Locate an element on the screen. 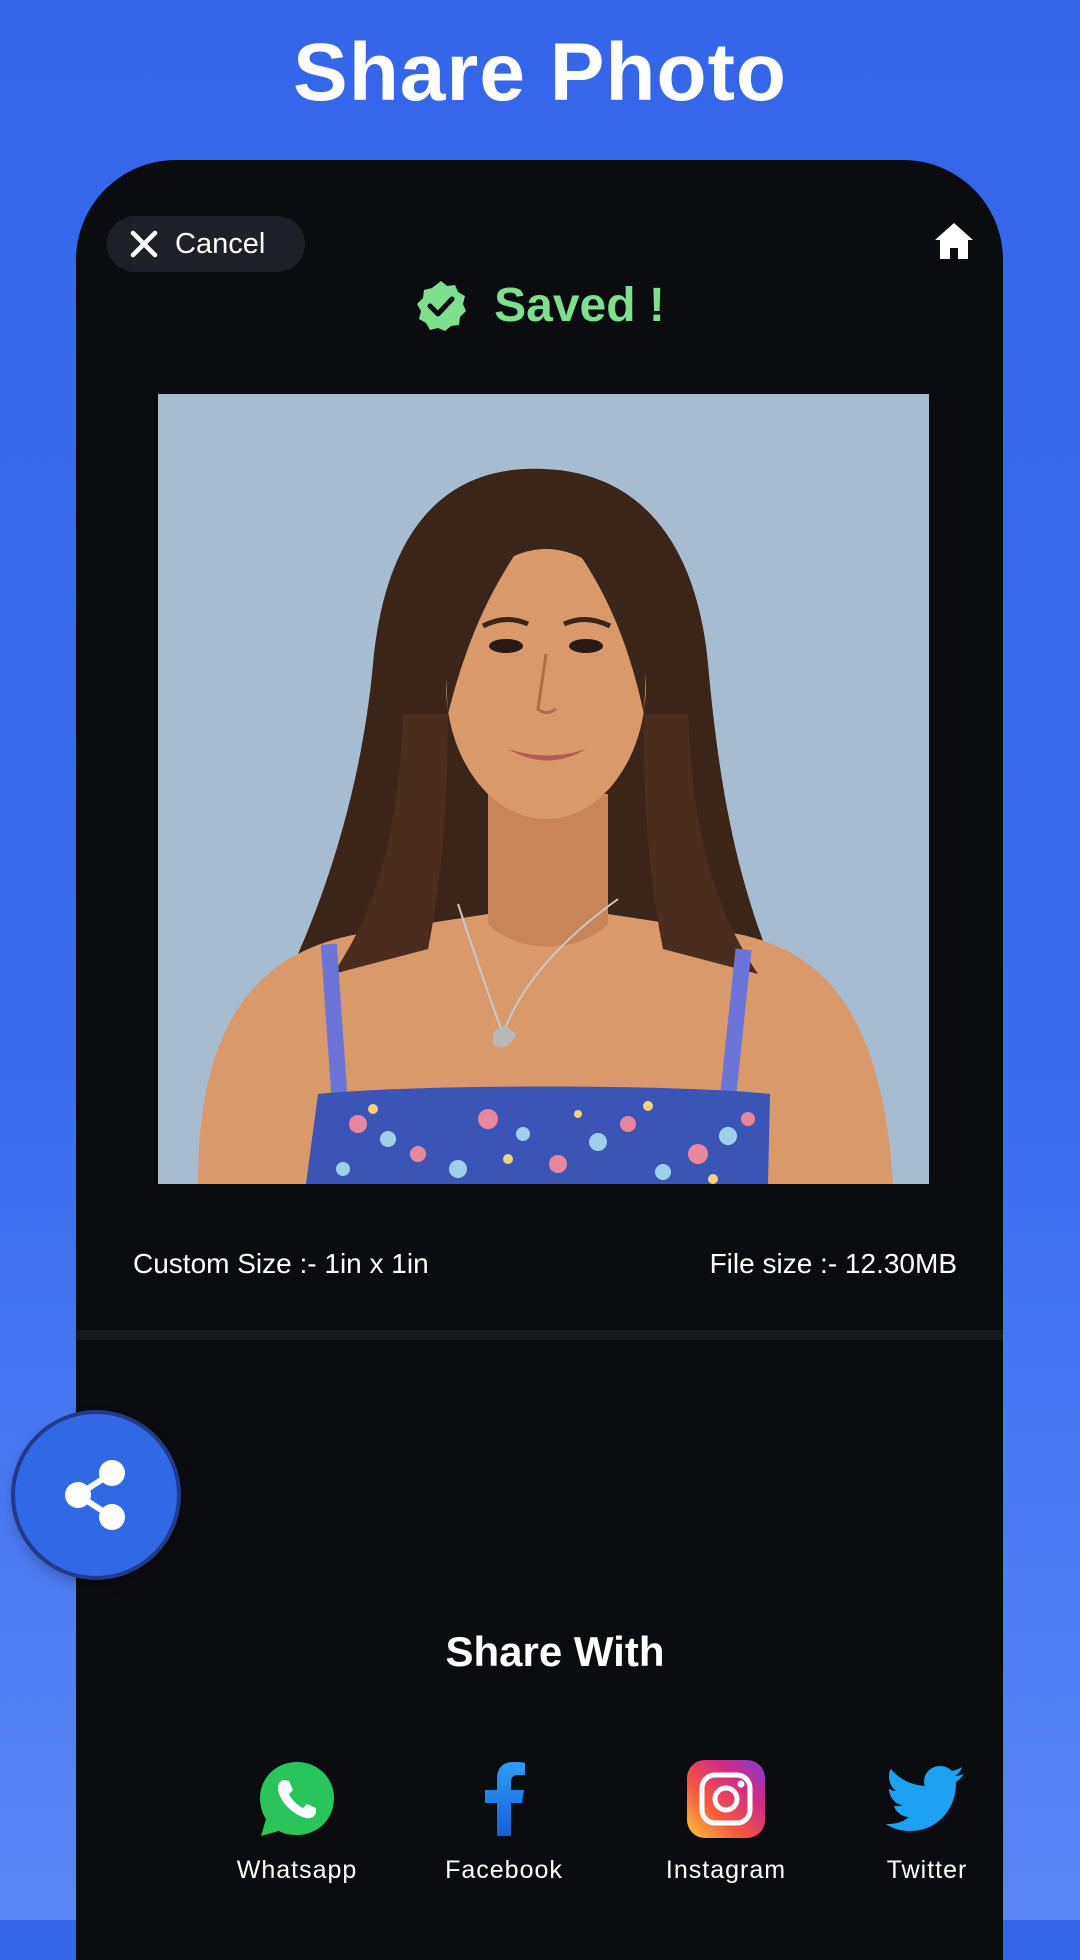 The image size is (1080, 1960). share-instagram-button: Instagram is located at coordinates (726, 1821).